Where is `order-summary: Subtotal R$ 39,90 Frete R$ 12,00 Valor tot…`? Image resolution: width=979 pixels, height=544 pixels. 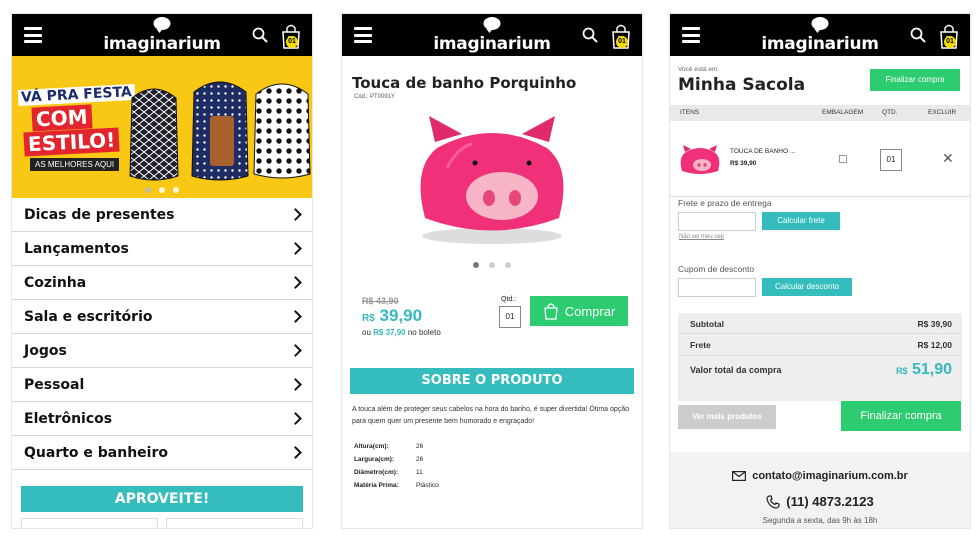 order-summary: Subtotal R$ 39,90 Frete R$ 12,00 Valor tot… is located at coordinates (820, 357).